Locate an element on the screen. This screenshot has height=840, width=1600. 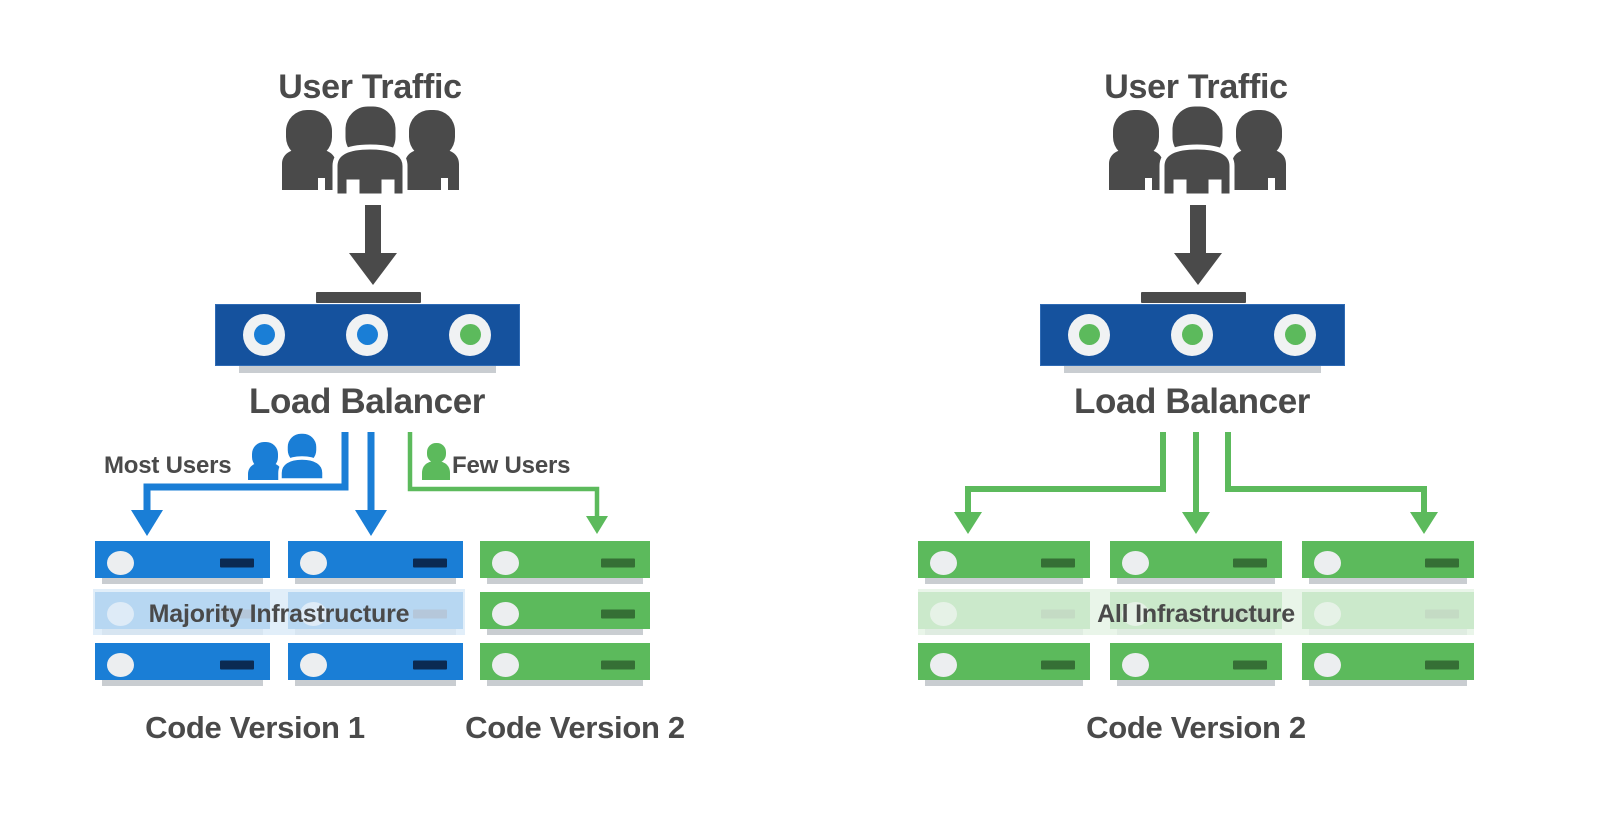
three-people-icon is located at coordinates (370, 151).